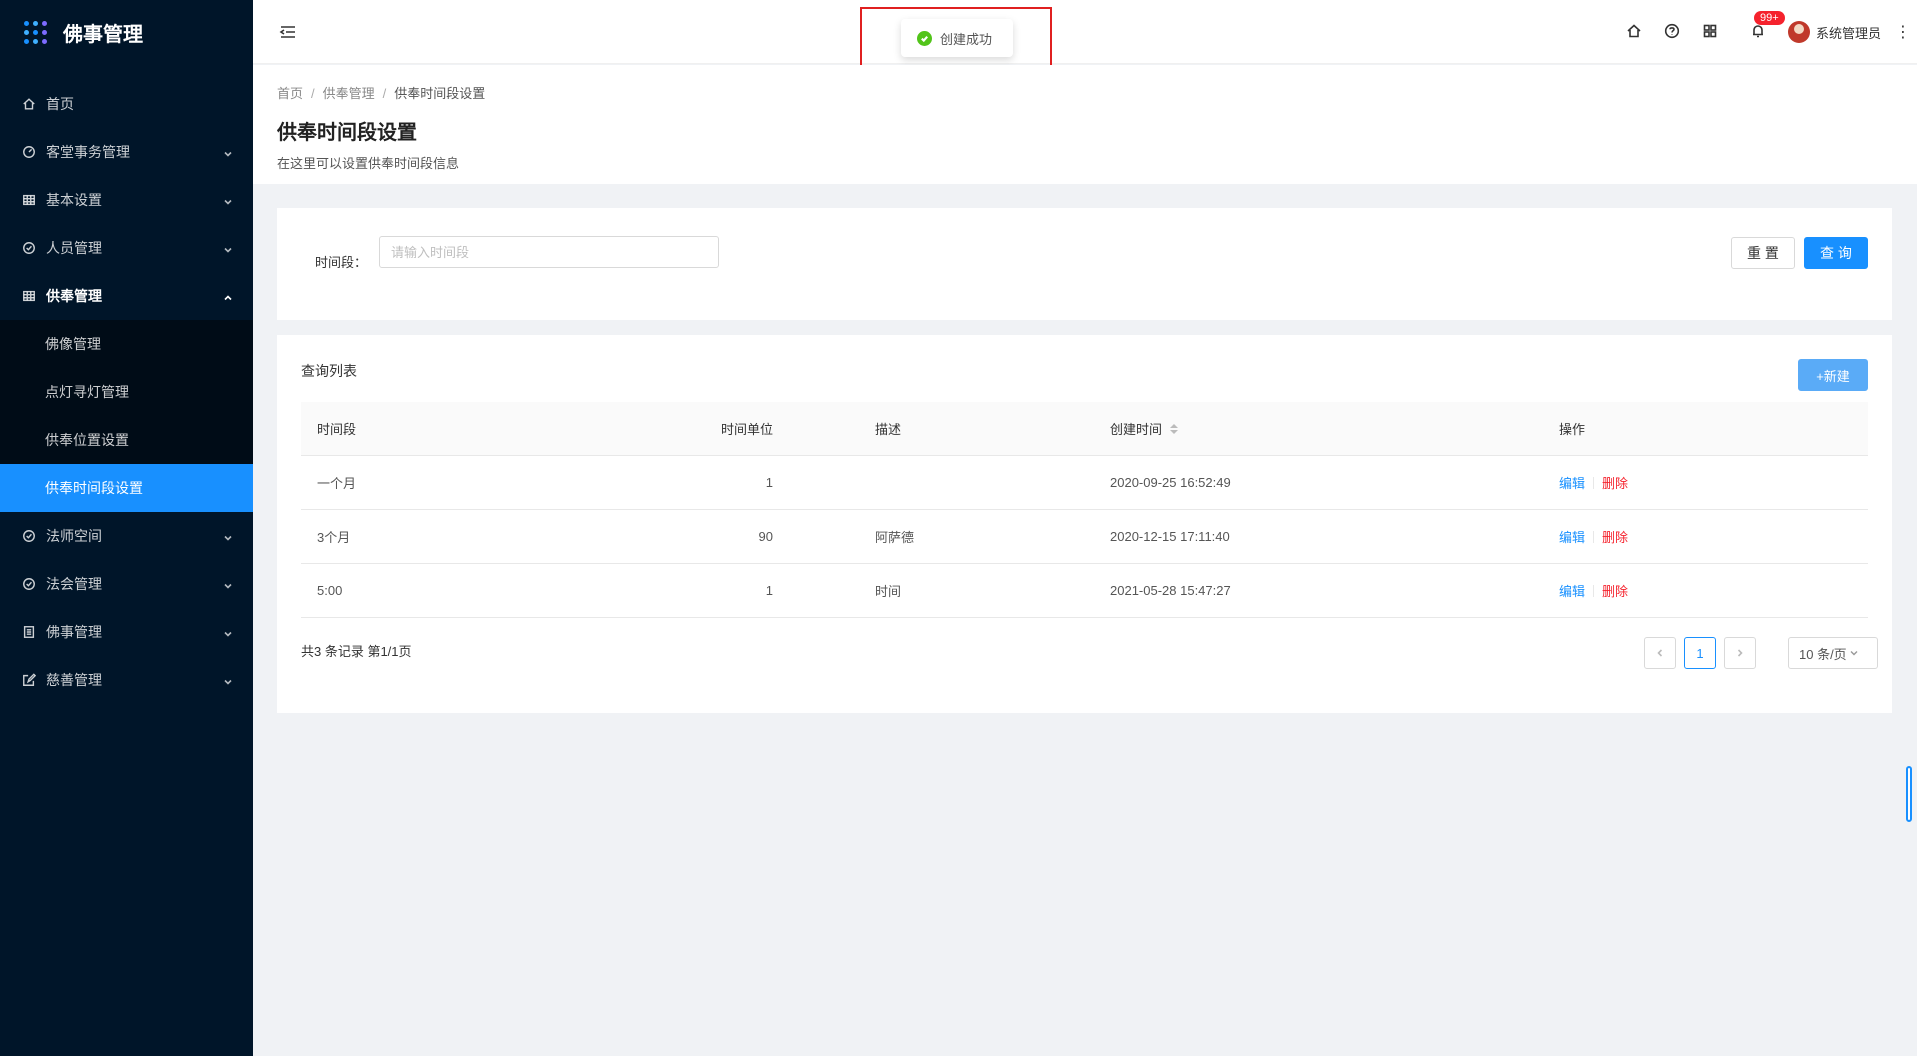 The height and width of the screenshot is (1056, 1917). What do you see at coordinates (337, 483) in the screenshot?
I see `cell-period: 一个月` at bounding box center [337, 483].